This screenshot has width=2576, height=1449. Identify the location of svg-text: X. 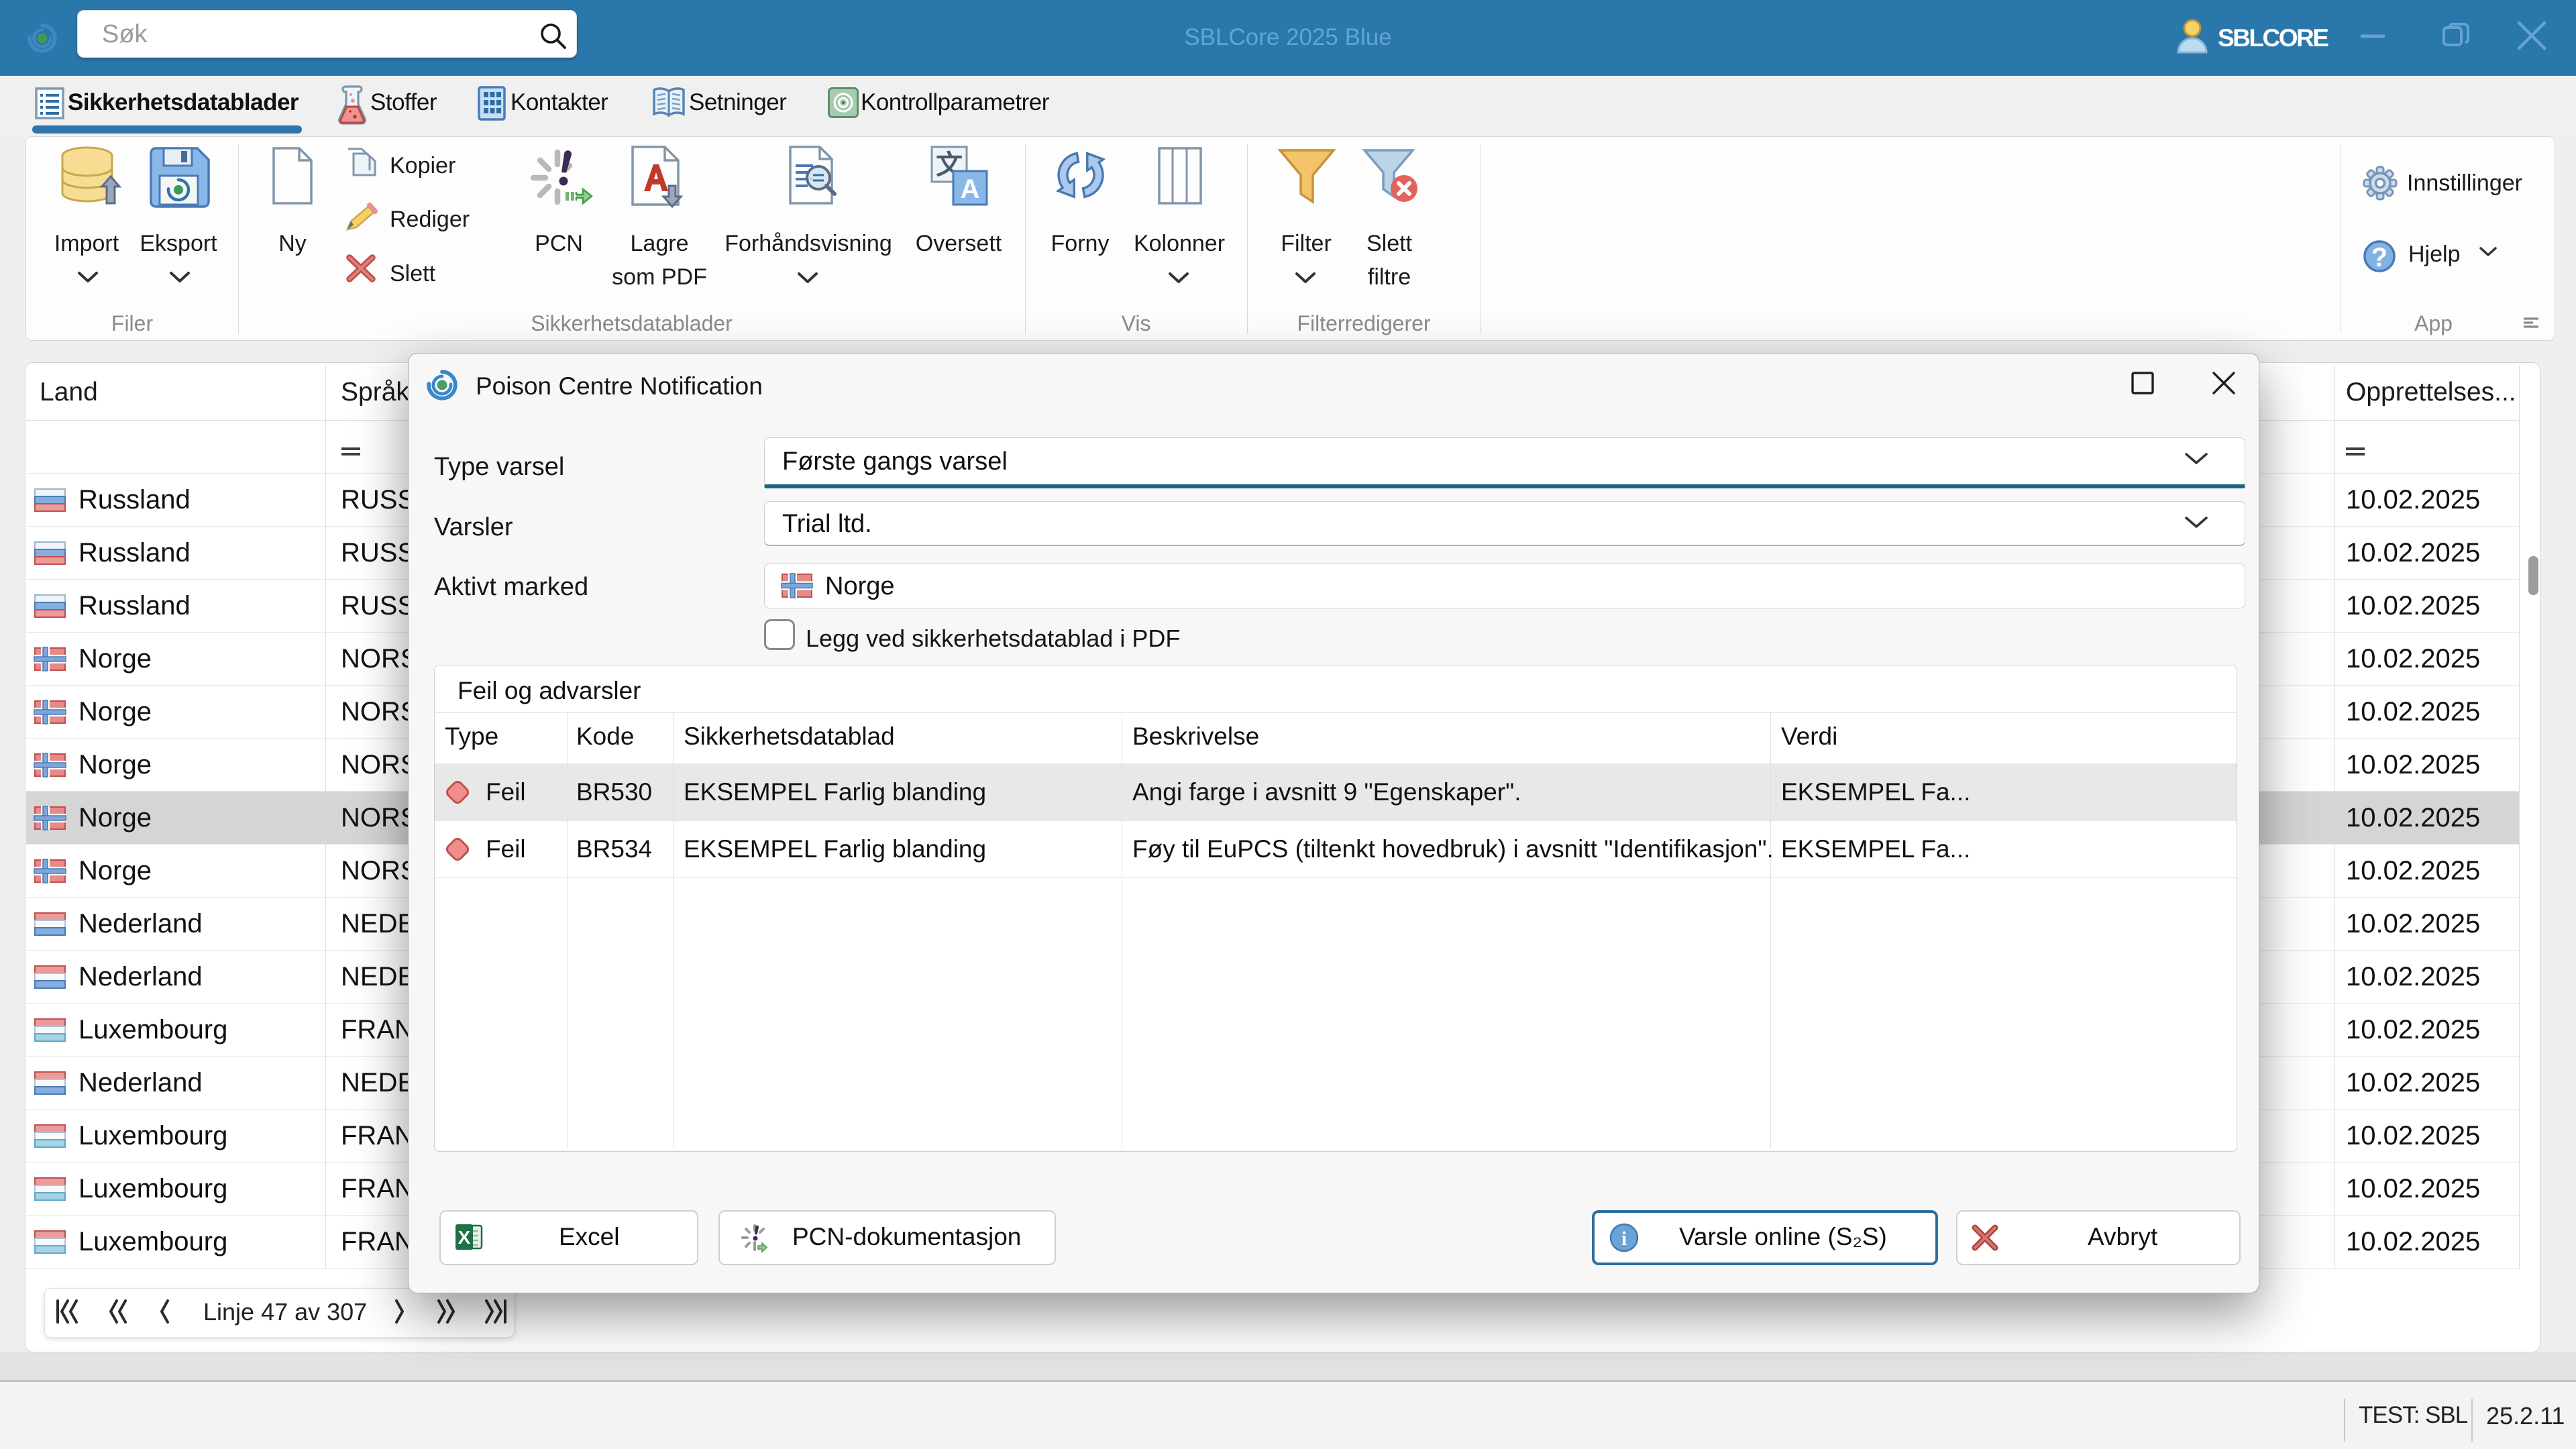
(464, 1237).